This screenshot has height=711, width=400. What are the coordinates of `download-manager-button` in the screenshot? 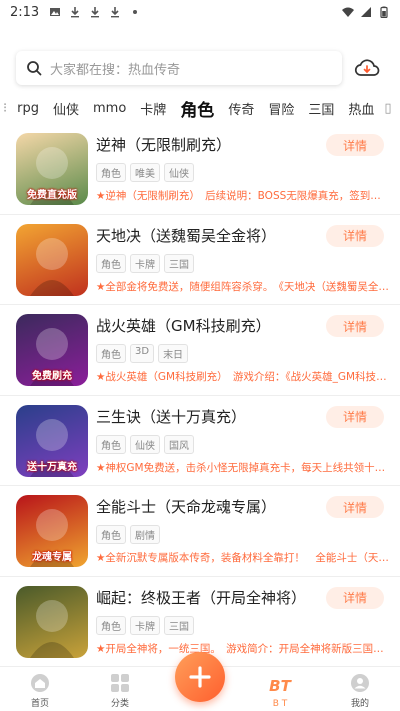 It's located at (367, 68).